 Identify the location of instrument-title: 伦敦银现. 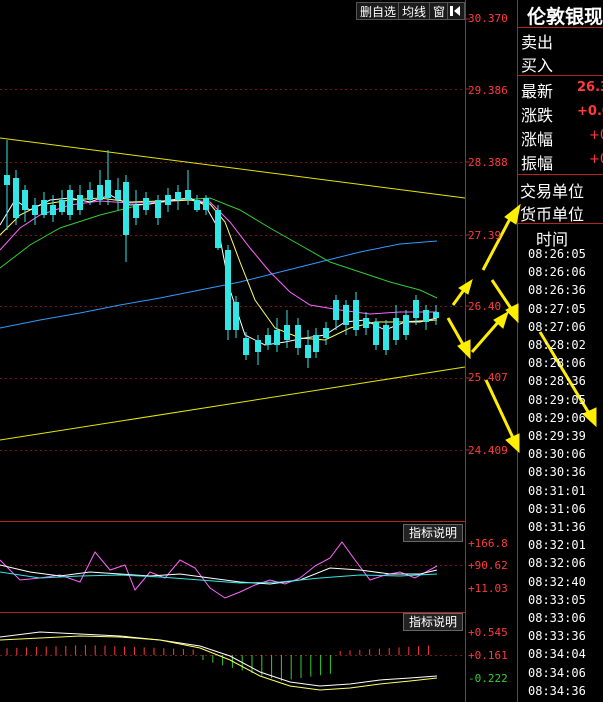
(565, 17).